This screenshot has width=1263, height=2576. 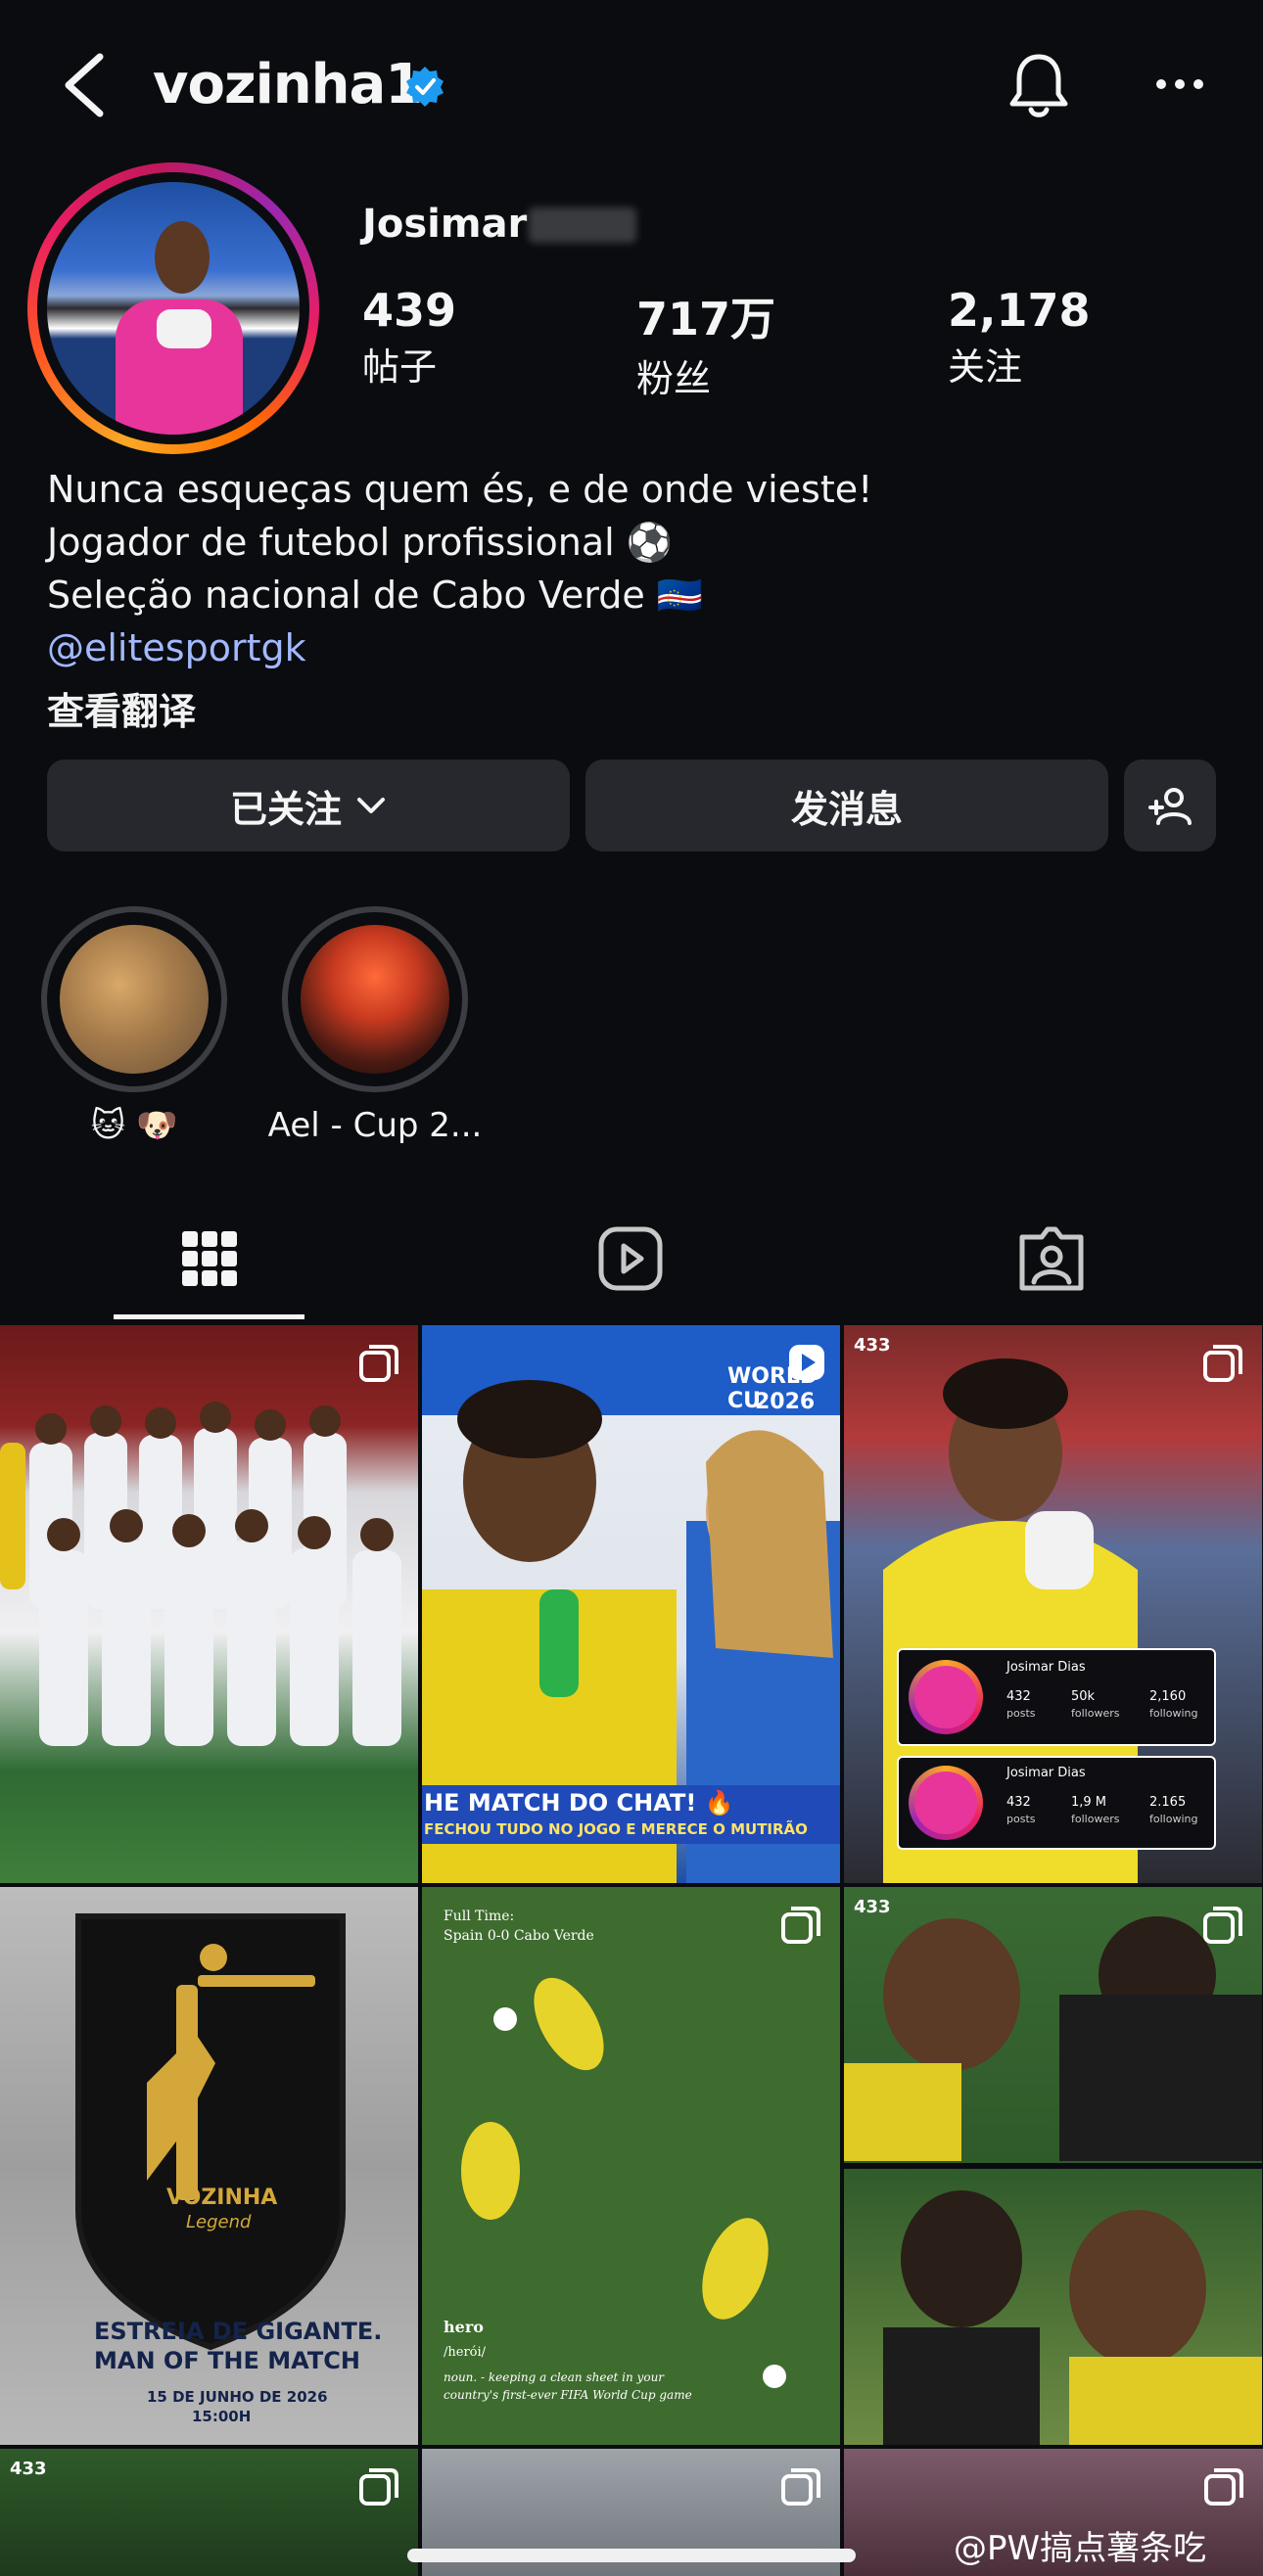 What do you see at coordinates (1038, 86) in the screenshot?
I see `notification-bell-icon` at bounding box center [1038, 86].